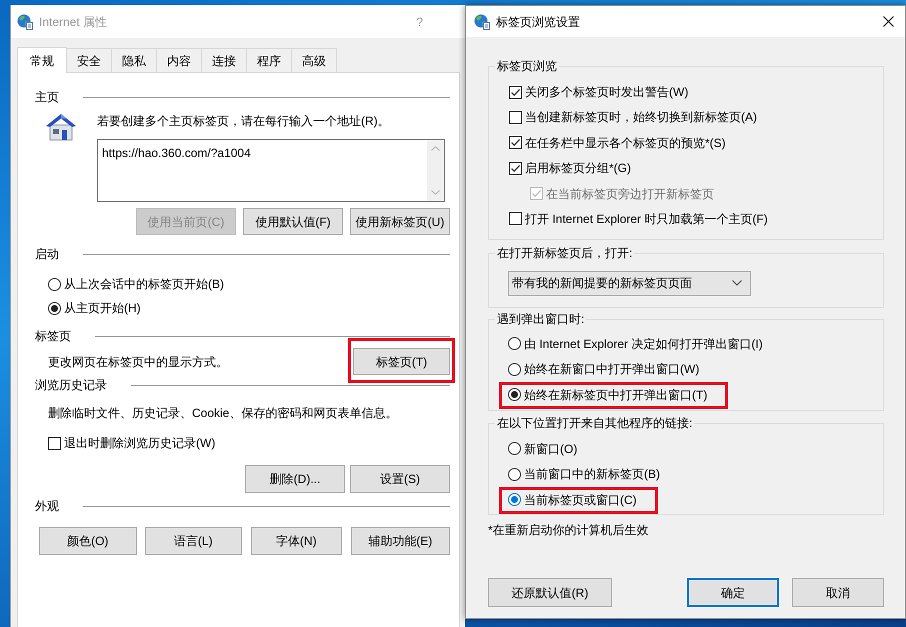 This screenshot has width=906, height=627. Describe the element at coordinates (400, 479) in the screenshot. I see `history-button: 设置(S)` at that location.